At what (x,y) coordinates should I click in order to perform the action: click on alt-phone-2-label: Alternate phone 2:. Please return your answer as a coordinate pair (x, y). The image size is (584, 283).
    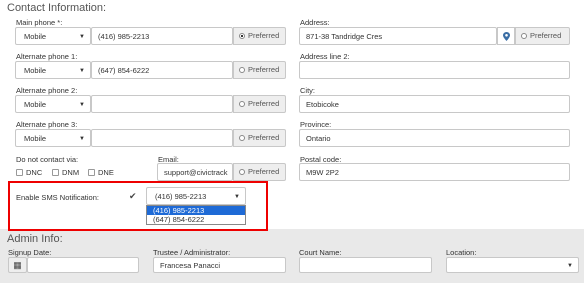
    Looking at the image, I should click on (47, 90).